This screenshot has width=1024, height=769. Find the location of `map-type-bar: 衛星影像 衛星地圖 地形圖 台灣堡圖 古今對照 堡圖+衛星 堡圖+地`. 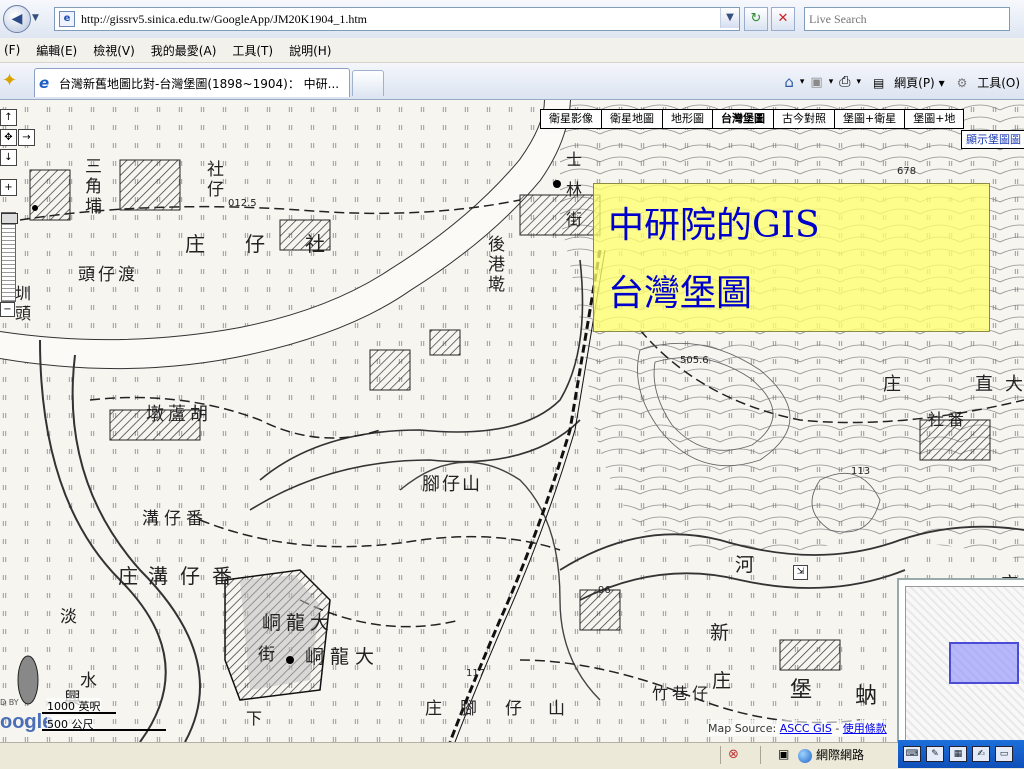

map-type-bar: 衛星影像 衛星地圖 地形圖 台灣堡圖 古今對照 堡圖+衛星 堡圖+地 is located at coordinates (752, 119).